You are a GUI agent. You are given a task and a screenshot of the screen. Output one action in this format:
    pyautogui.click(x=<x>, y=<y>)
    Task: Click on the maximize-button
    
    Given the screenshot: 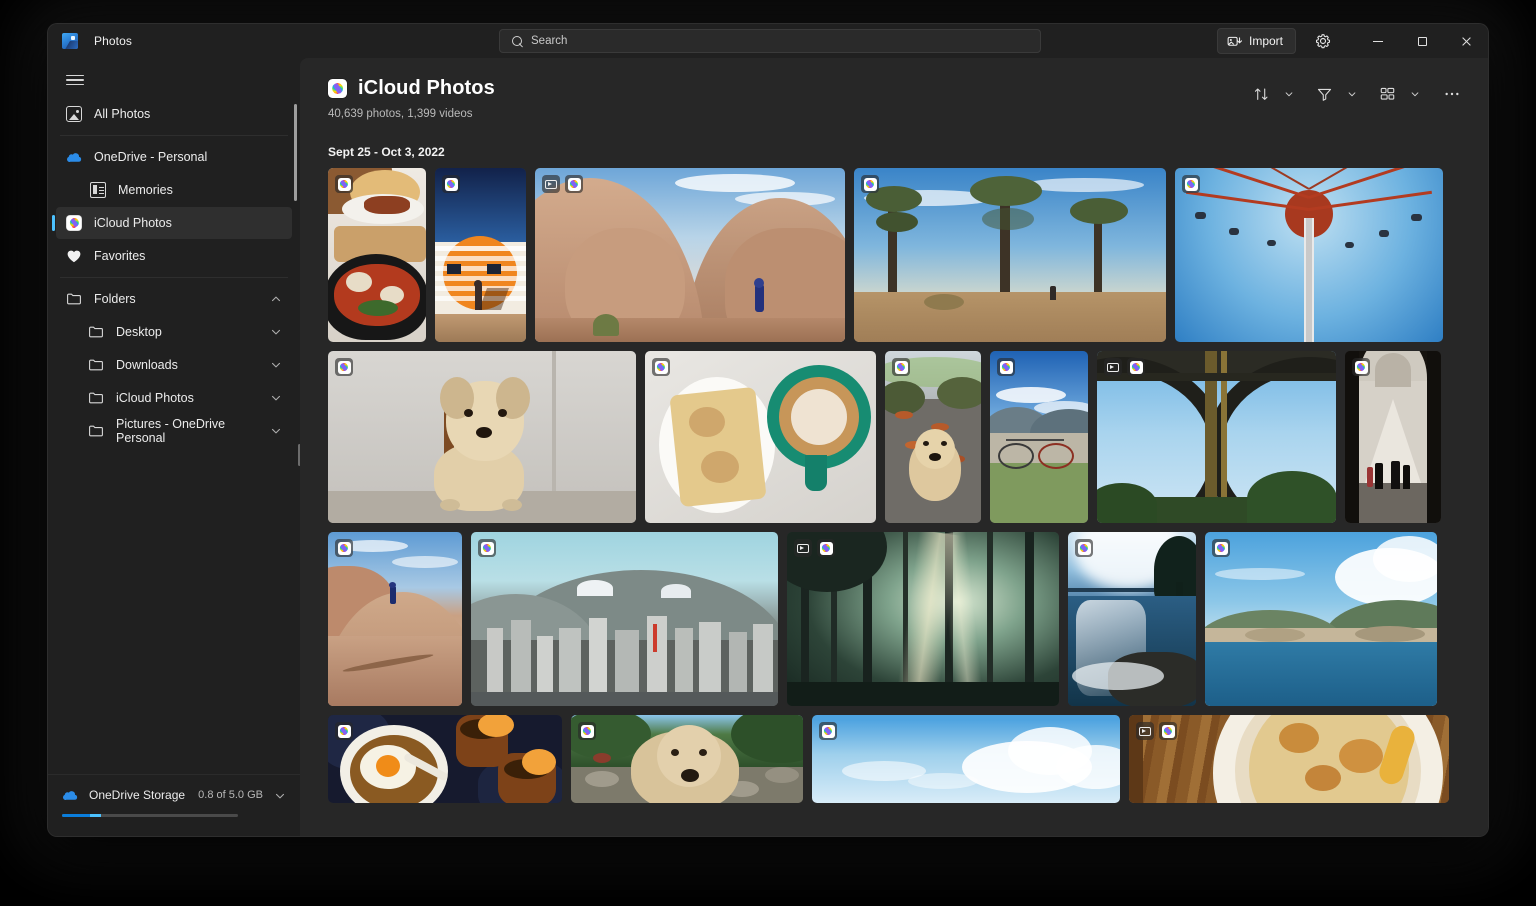 What is the action you would take?
    pyautogui.click(x=1422, y=41)
    